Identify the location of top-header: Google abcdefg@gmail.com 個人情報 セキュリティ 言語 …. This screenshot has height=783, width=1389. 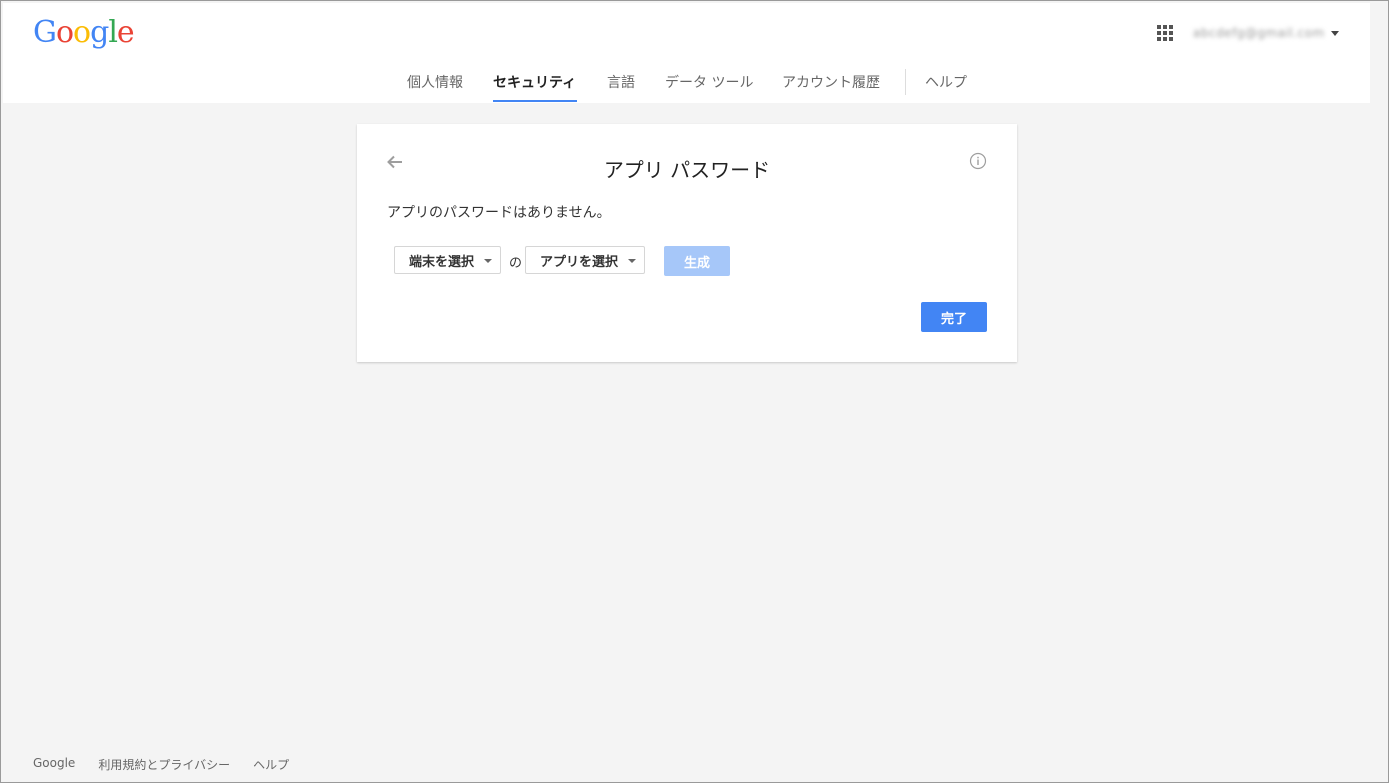
(686, 53).